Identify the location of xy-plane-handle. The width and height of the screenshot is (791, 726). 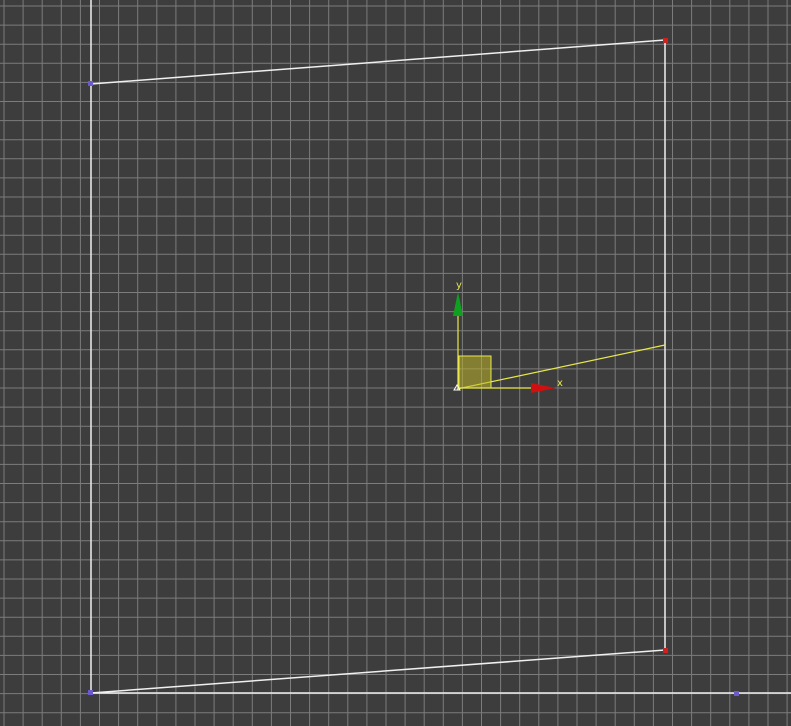
(475, 372).